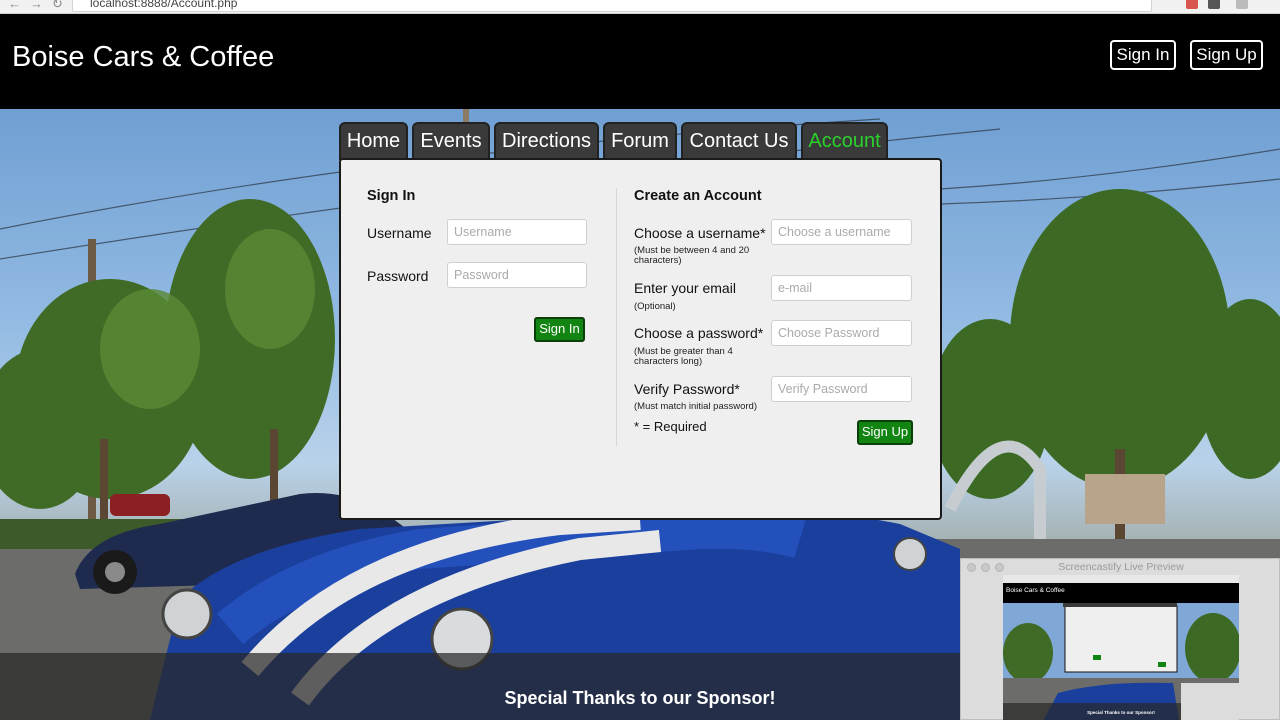 Image resolution: width=1280 pixels, height=720 pixels. What do you see at coordinates (685, 288) in the screenshot?
I see `email-label: Enter your email` at bounding box center [685, 288].